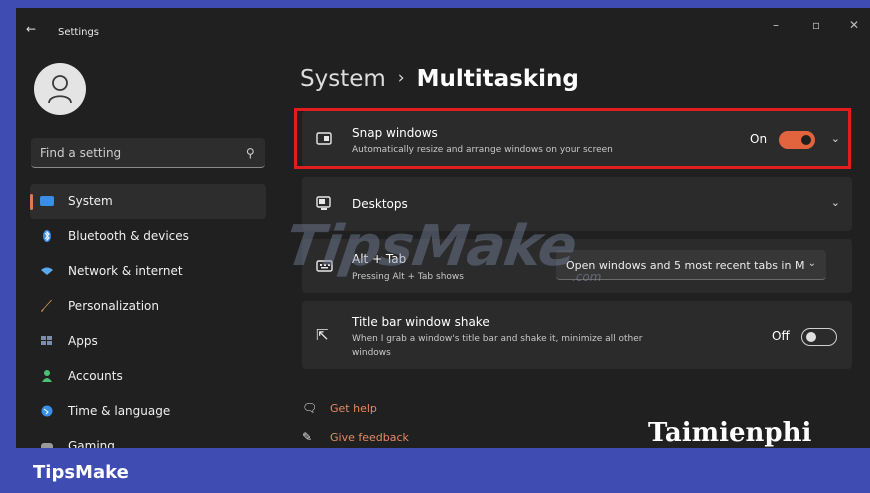 The image size is (870, 493). What do you see at coordinates (343, 79) in the screenshot?
I see `breadcrumb-parent: System` at bounding box center [343, 79].